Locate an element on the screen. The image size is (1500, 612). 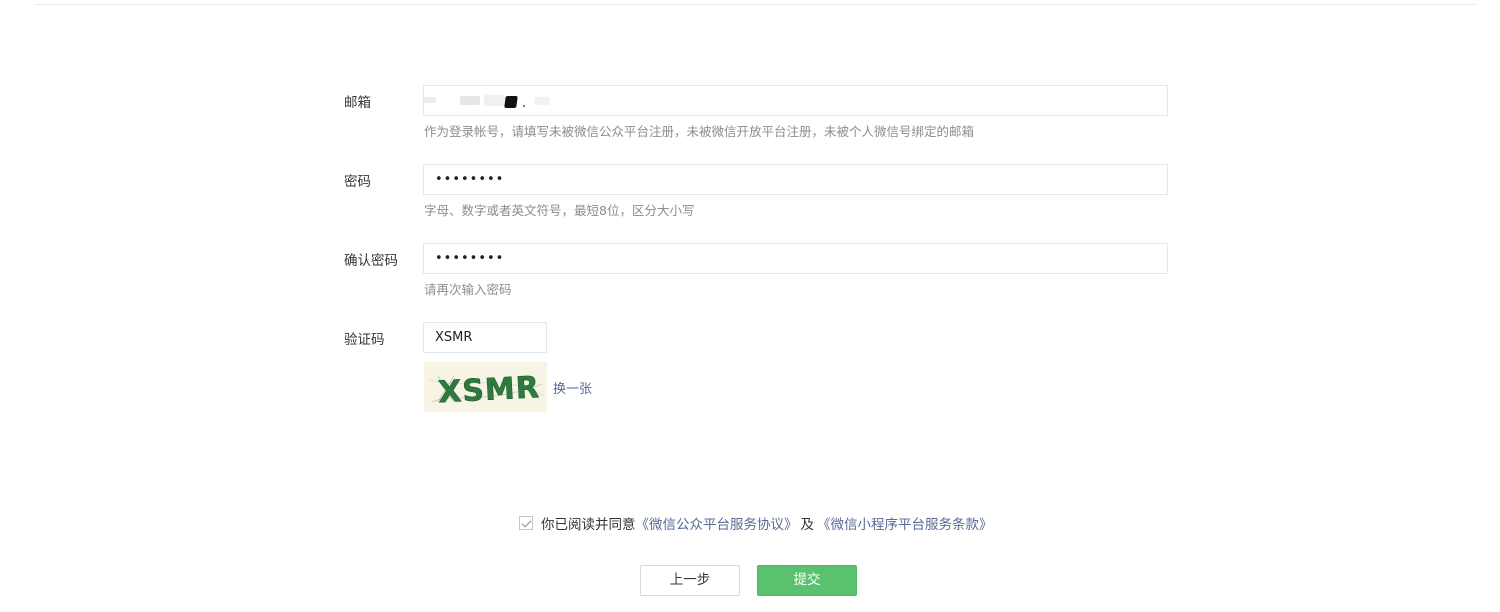
email-field is located at coordinates (795, 100).